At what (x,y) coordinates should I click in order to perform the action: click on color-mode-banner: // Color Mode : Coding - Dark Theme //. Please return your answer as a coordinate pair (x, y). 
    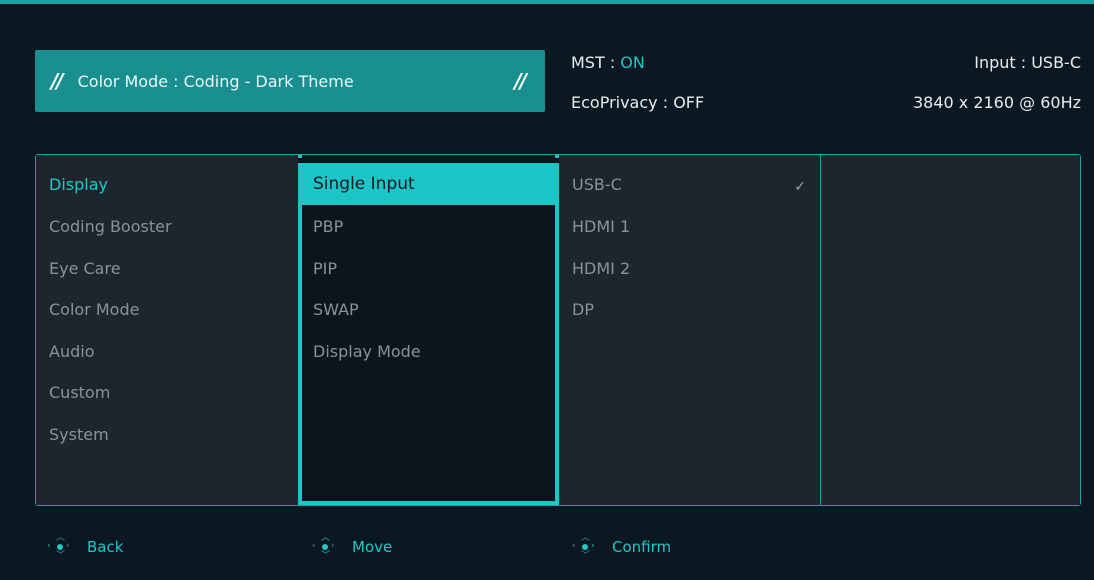
    Looking at the image, I should click on (290, 81).